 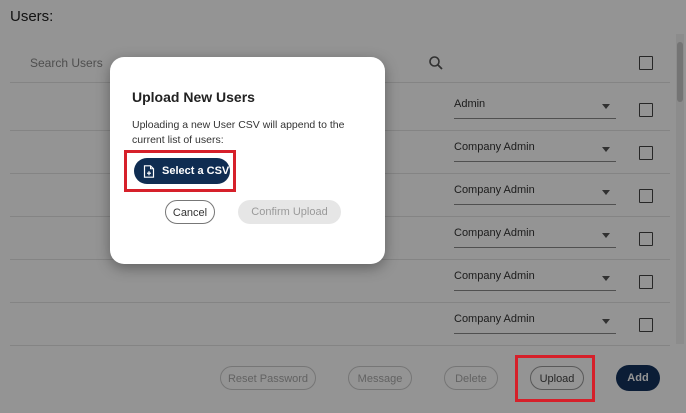 What do you see at coordinates (149, 171) in the screenshot?
I see `file-upload-icon` at bounding box center [149, 171].